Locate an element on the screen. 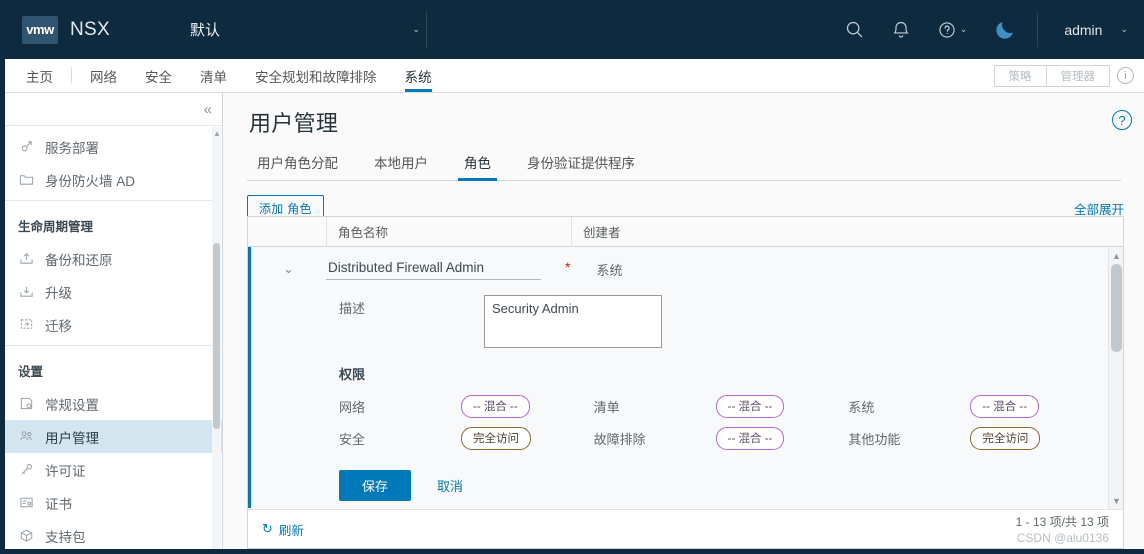 This screenshot has height=554, width=1144. pagination-info: 1 - 13 项/共 13 项 CSDN @alu0136 is located at coordinates (1062, 529).